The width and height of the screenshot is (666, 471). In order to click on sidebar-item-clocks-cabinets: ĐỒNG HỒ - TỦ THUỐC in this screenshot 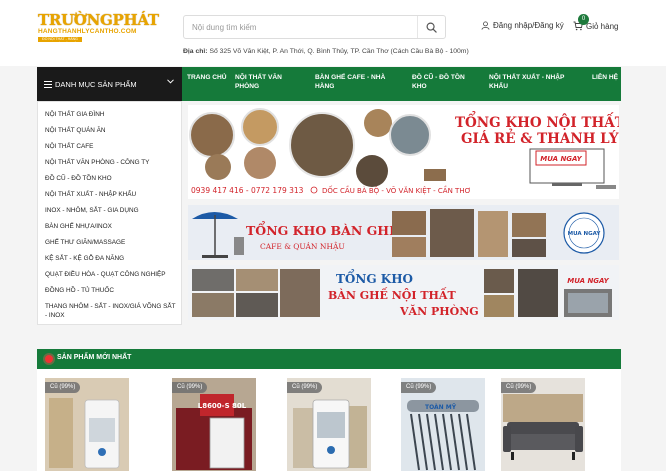, I will do `click(111, 290)`.